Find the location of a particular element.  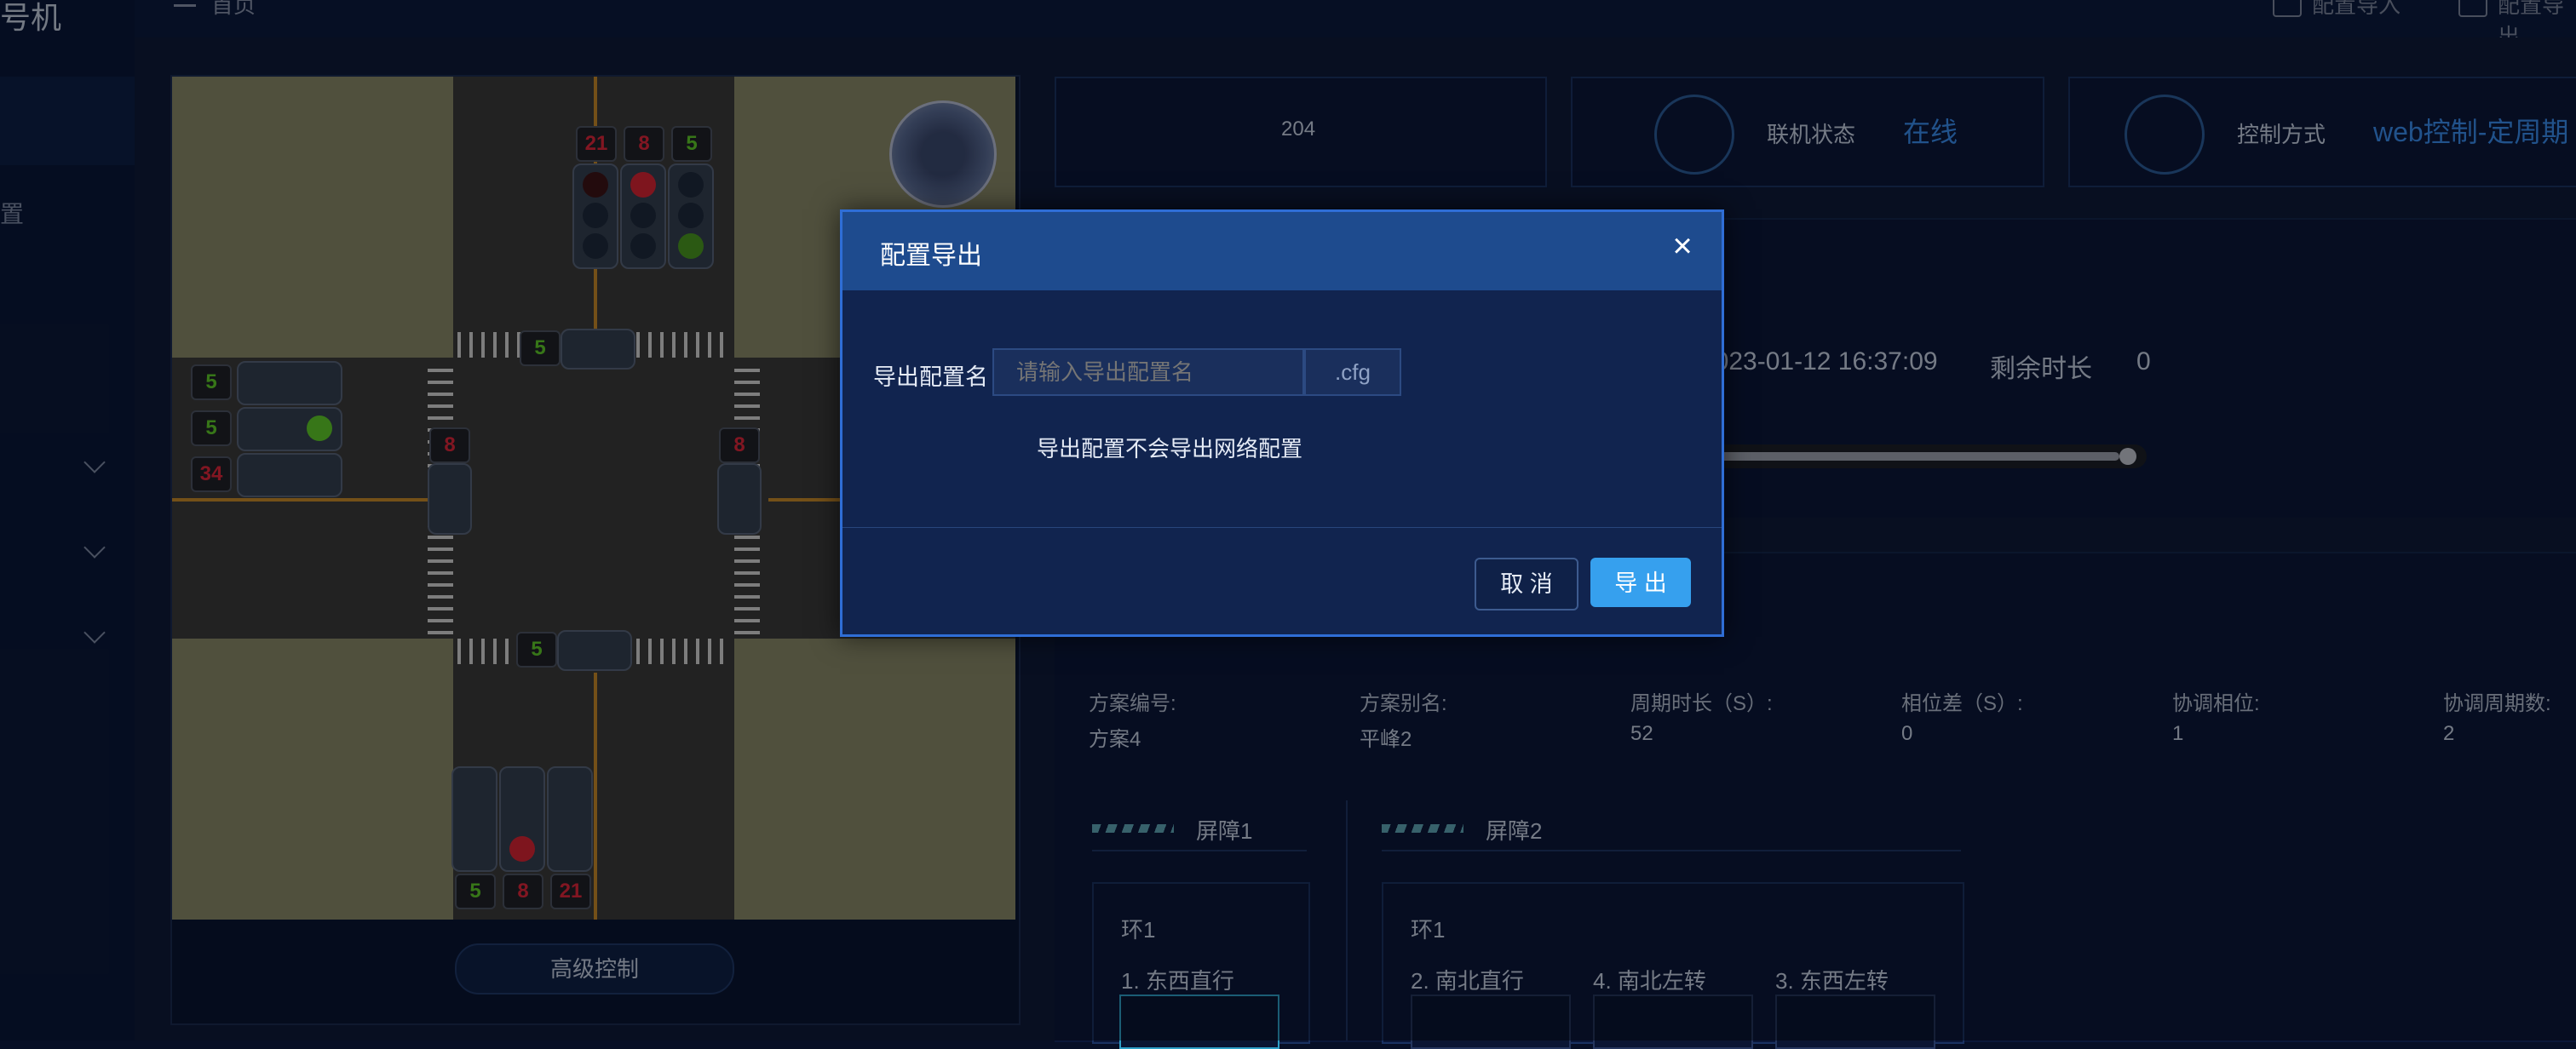

close-icon: × is located at coordinates (1682, 246).